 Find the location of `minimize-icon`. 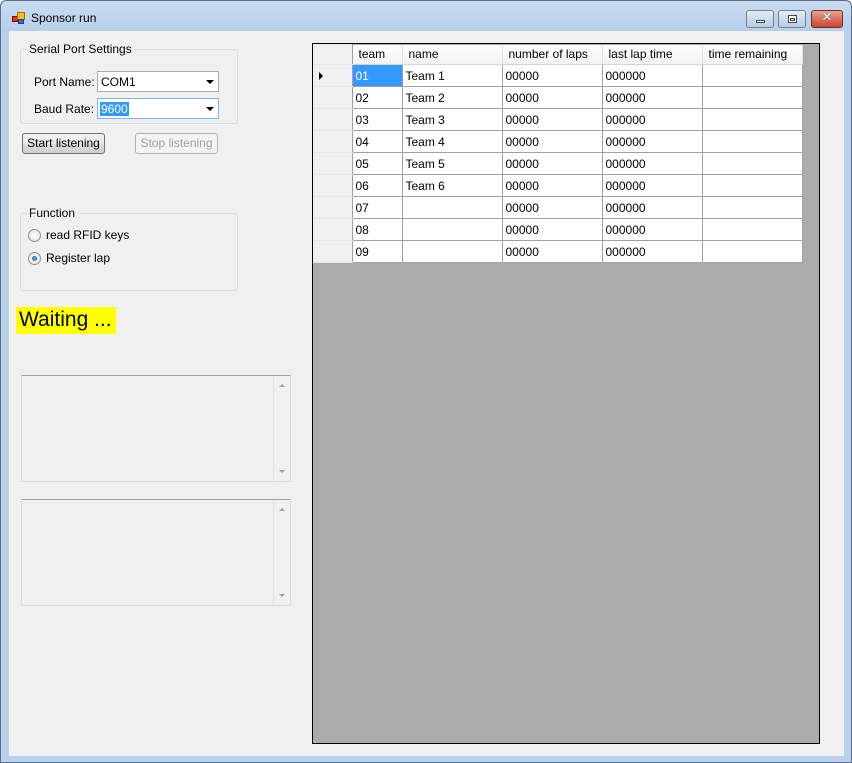

minimize-icon is located at coordinates (760, 21).